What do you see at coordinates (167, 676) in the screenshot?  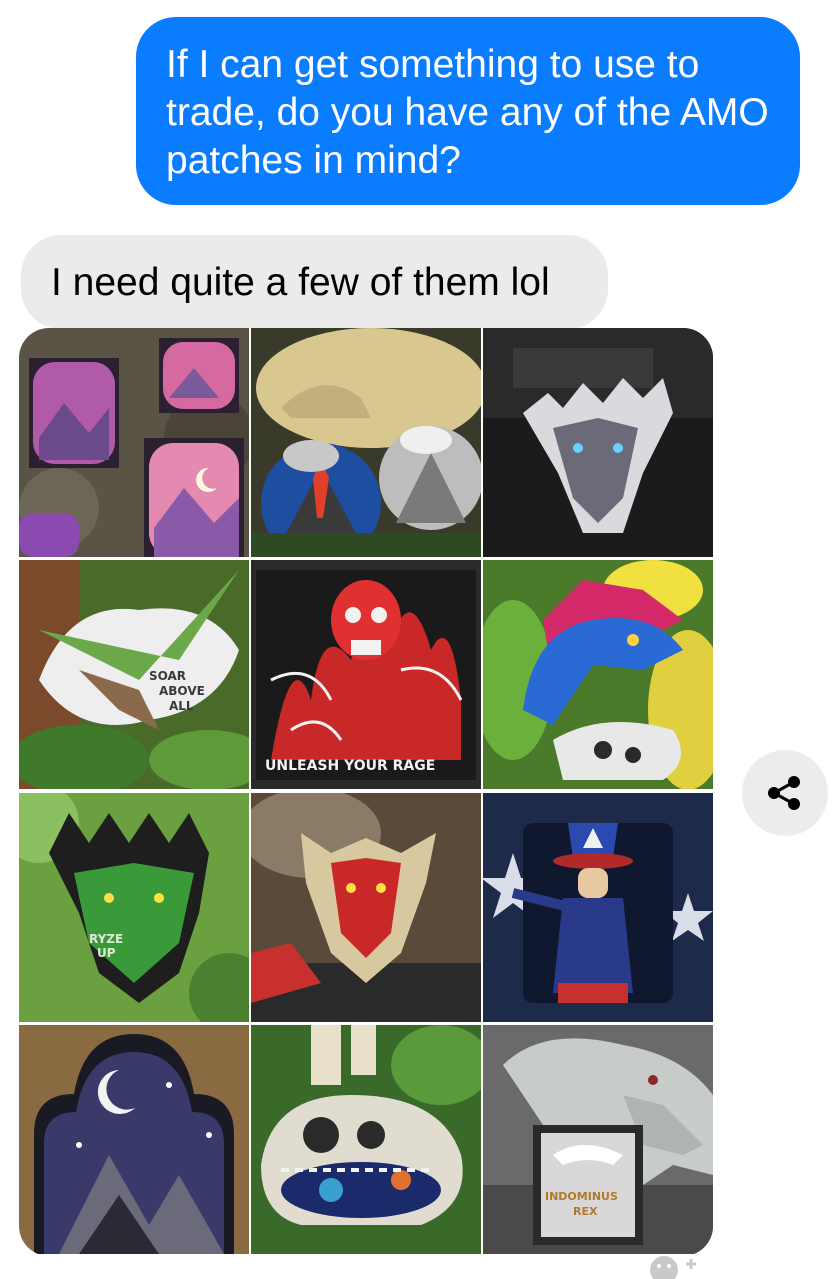 I see `pterodactyl-patch-lettering: SOAR` at bounding box center [167, 676].